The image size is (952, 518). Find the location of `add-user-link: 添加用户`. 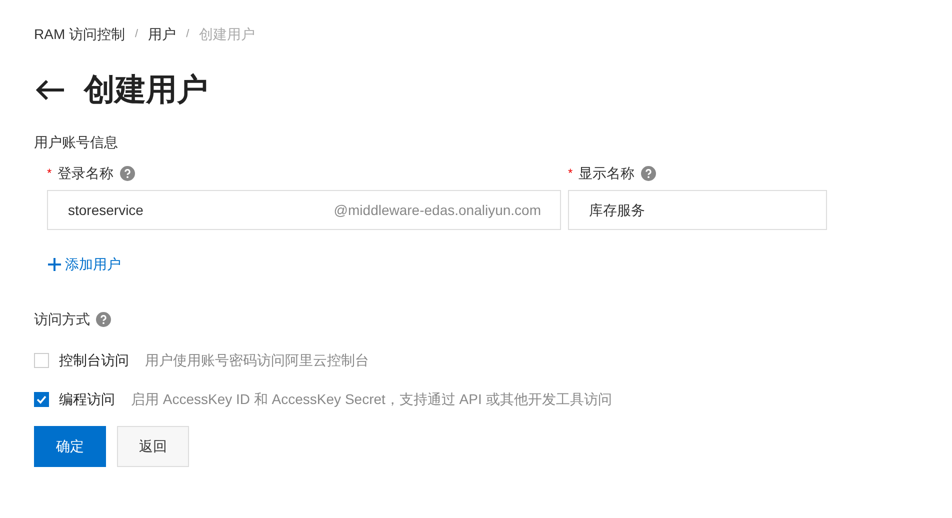

add-user-link: 添加用户 is located at coordinates (84, 264).